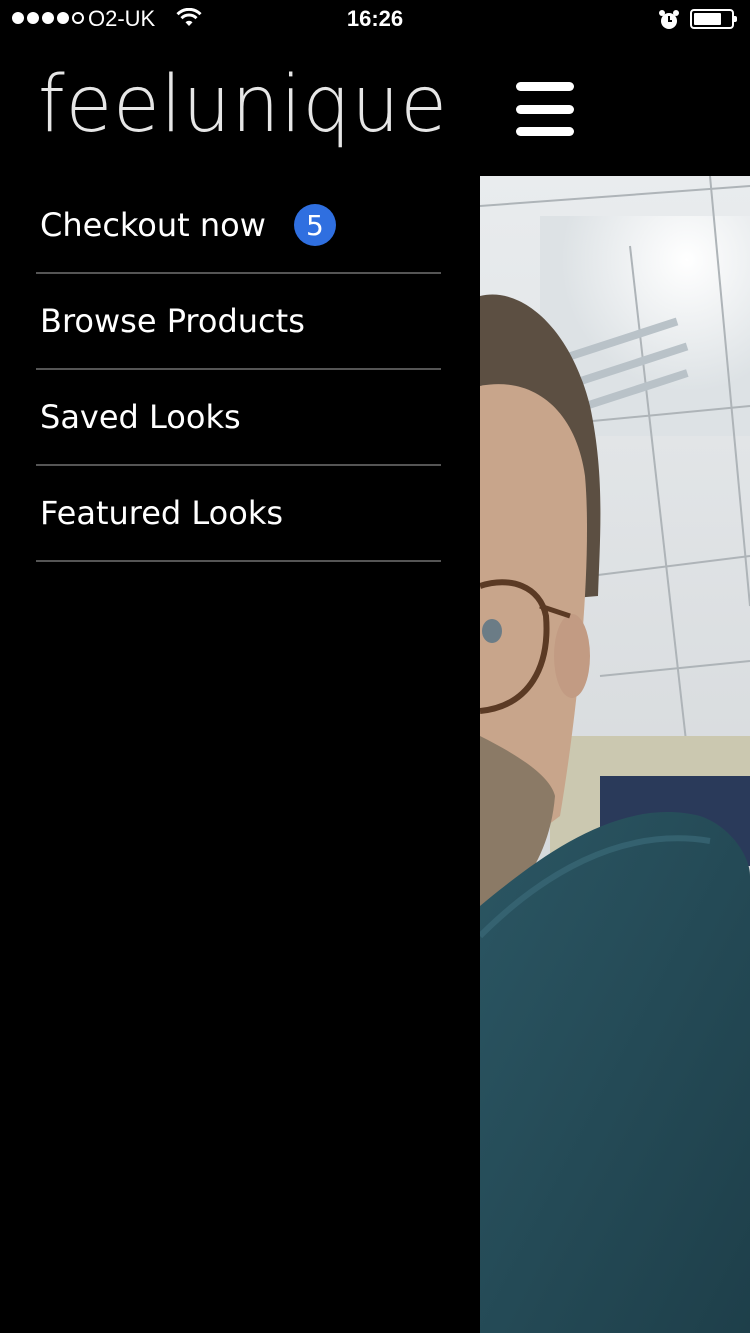  Describe the element at coordinates (669, 19) in the screenshot. I see `alarm-icon` at that location.